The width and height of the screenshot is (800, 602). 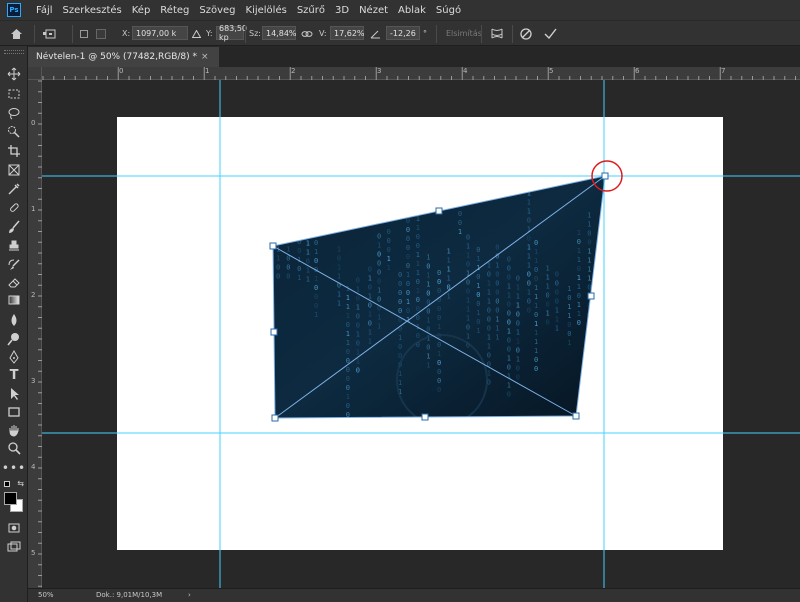 What do you see at coordinates (14, 394) in the screenshot?
I see `path-selection-tool-icon` at bounding box center [14, 394].